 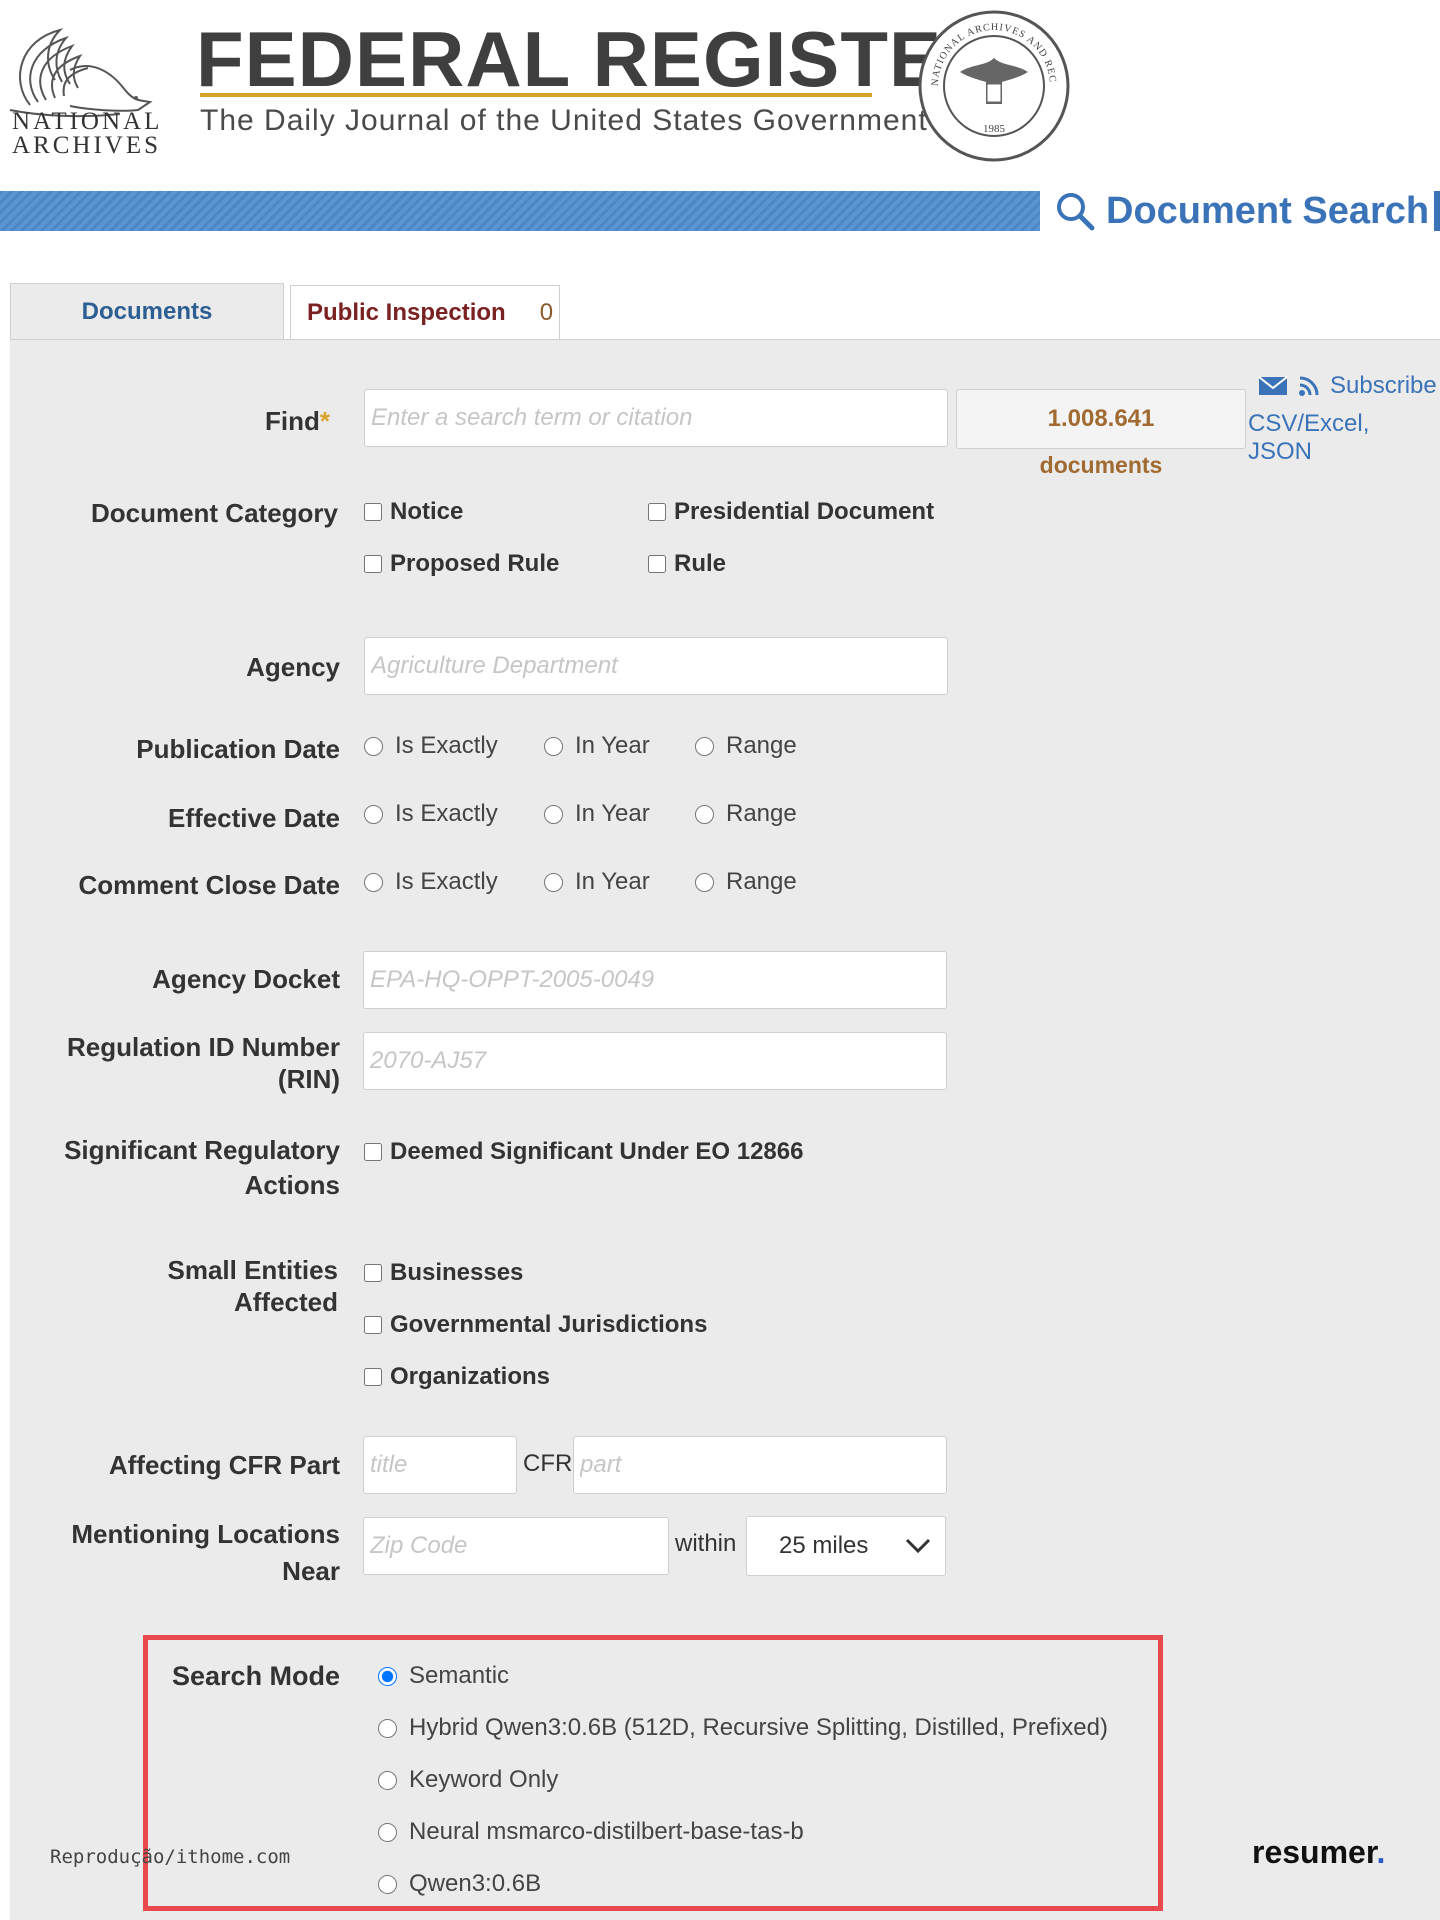 I want to click on checkbox-governmental-jurisdictions: Governmental Jurisdictions, so click(x=535, y=1325).